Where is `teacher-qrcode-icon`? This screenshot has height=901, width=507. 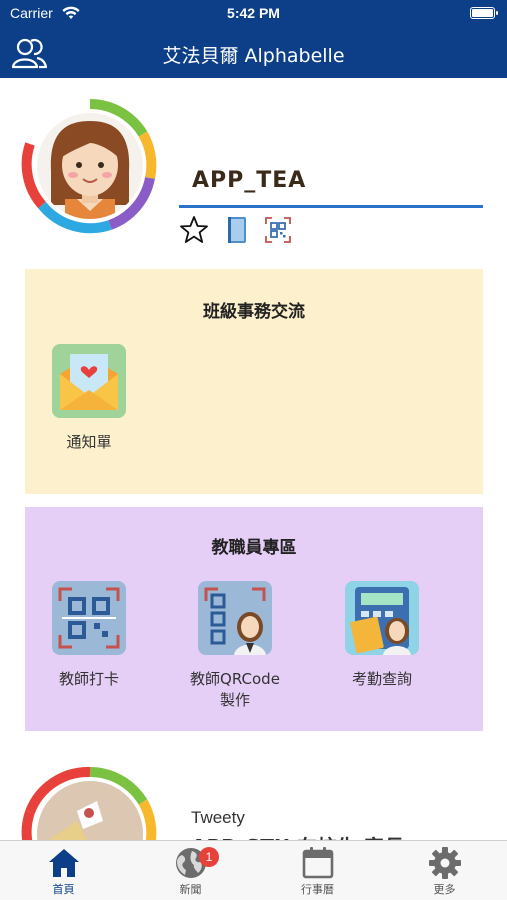 teacher-qrcode-icon is located at coordinates (235, 618).